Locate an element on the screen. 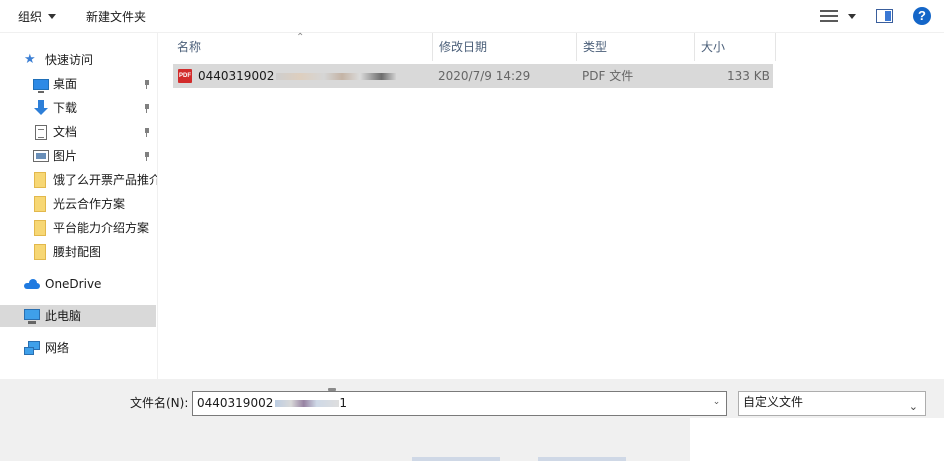 This screenshot has width=944, height=461. nav-item-folder-eleme: 饿了么开票产品推介 is located at coordinates (79, 180).